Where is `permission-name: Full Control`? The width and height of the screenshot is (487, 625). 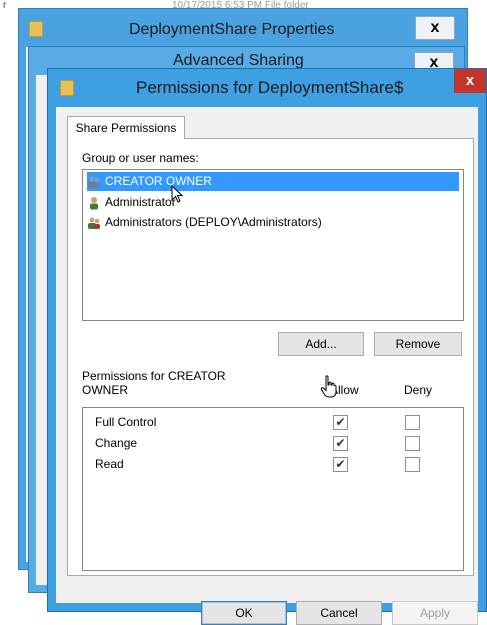
permission-name: Full Control is located at coordinates (126, 422).